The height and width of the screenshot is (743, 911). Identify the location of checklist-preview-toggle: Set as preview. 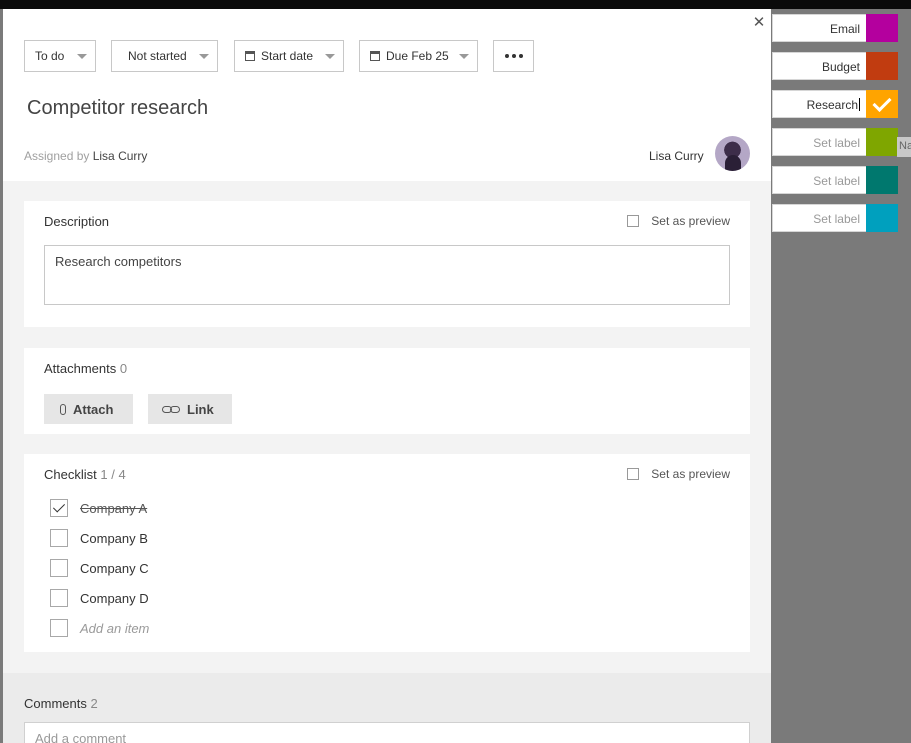
(678, 474).